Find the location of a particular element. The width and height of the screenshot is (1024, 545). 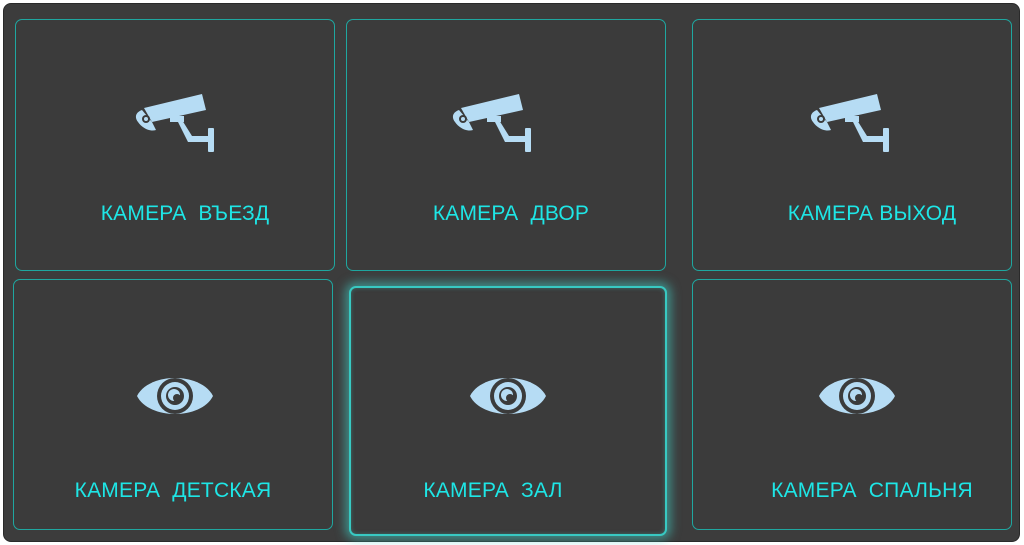

tile-label: КАМЕРА ВЫХОД is located at coordinates (872, 213).